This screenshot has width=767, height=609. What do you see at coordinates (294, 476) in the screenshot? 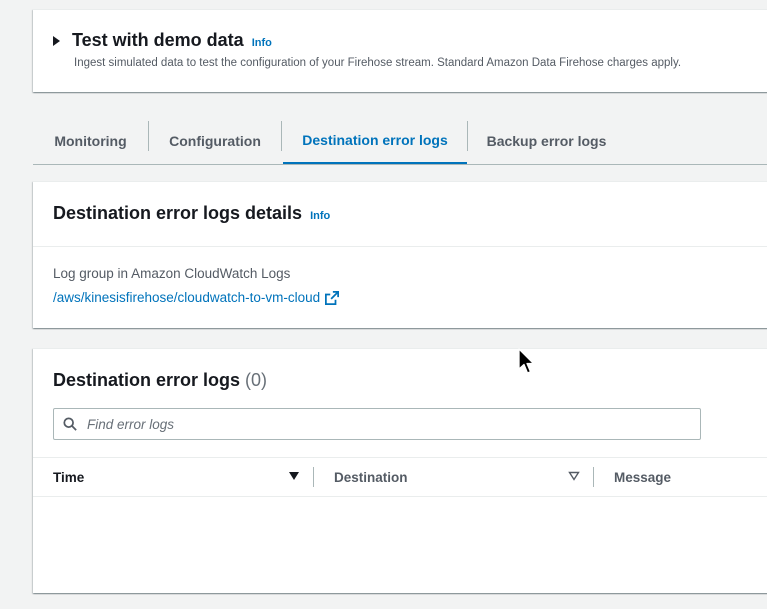
I see `sort-descending-icon` at bounding box center [294, 476].